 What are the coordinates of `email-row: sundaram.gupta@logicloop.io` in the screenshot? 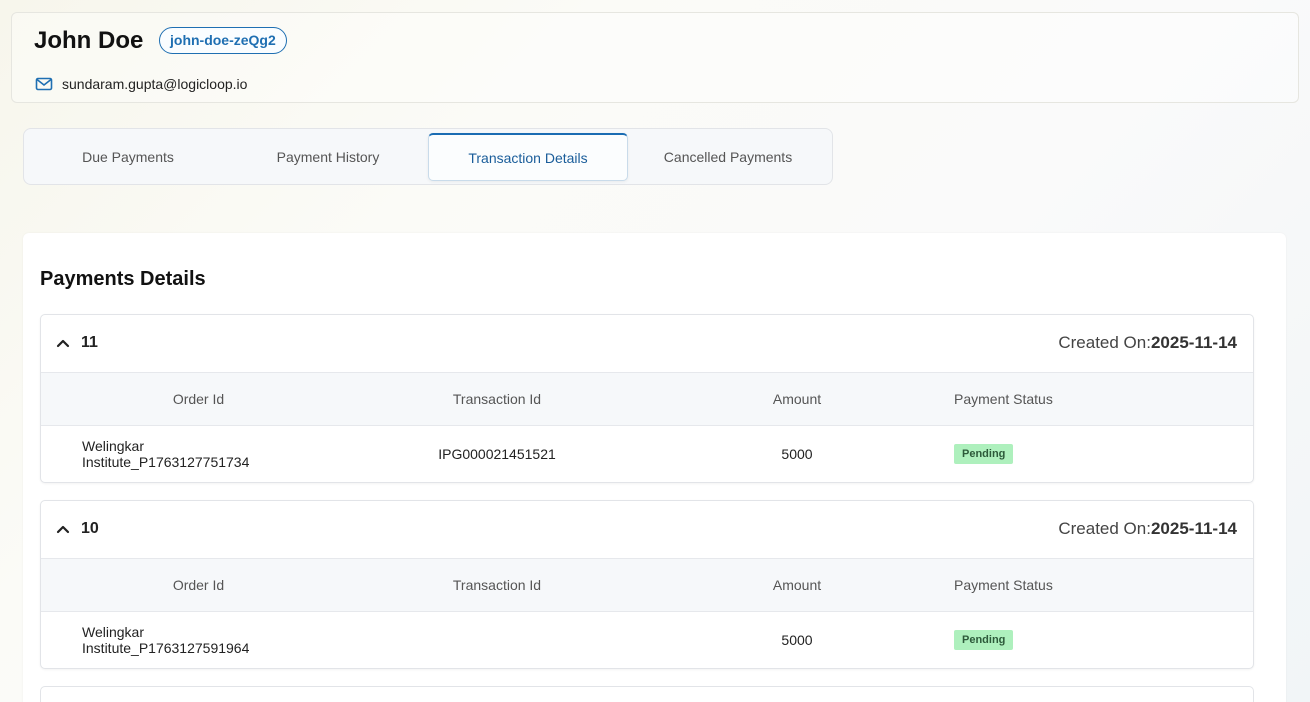 It's located at (141, 84).